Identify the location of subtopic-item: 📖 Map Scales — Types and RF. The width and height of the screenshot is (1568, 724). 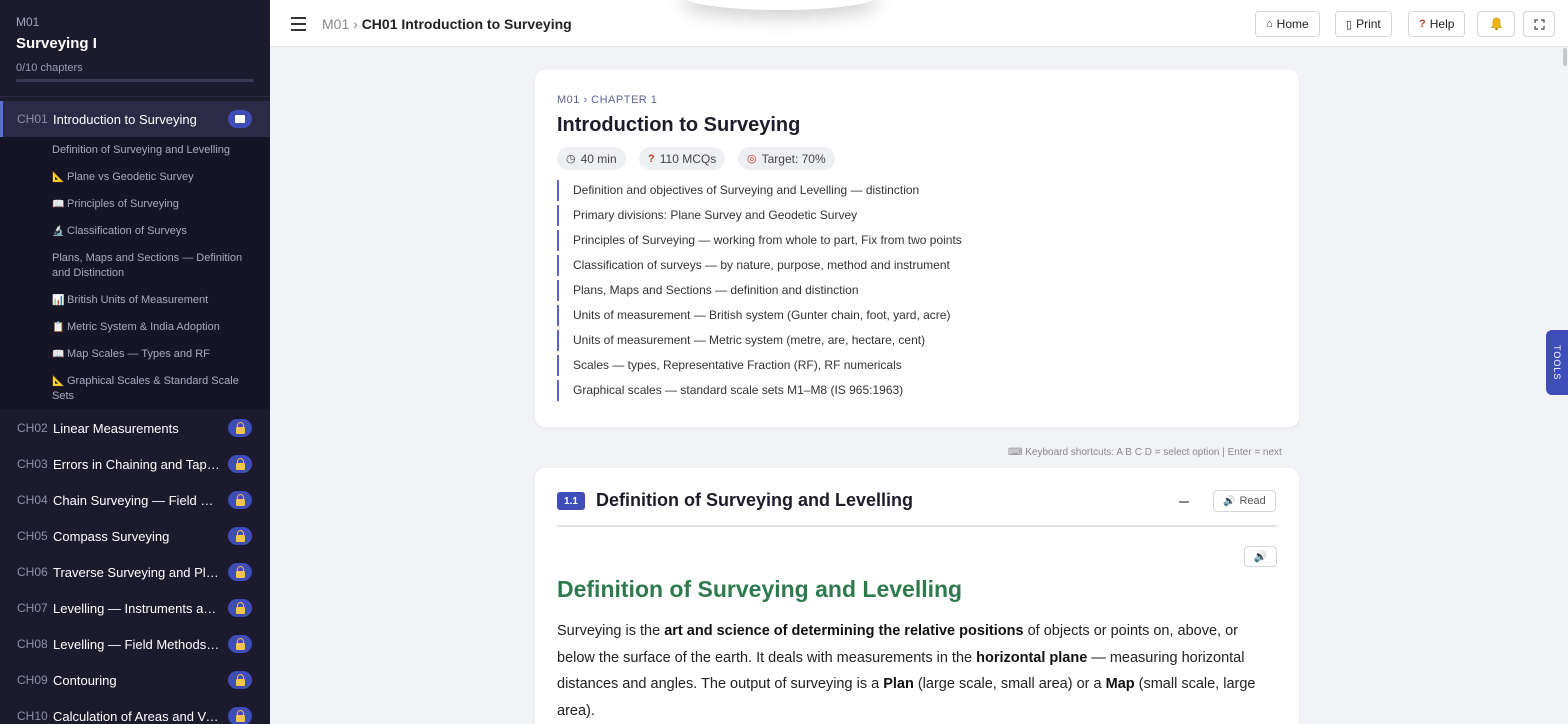
(152, 354).